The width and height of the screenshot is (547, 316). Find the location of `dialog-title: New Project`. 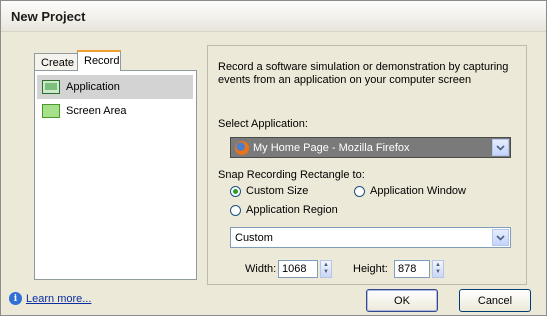

dialog-title: New Project is located at coordinates (48, 16).